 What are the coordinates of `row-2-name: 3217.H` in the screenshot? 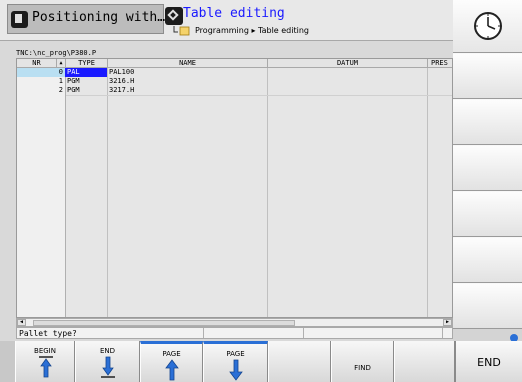 It's located at (187, 90).